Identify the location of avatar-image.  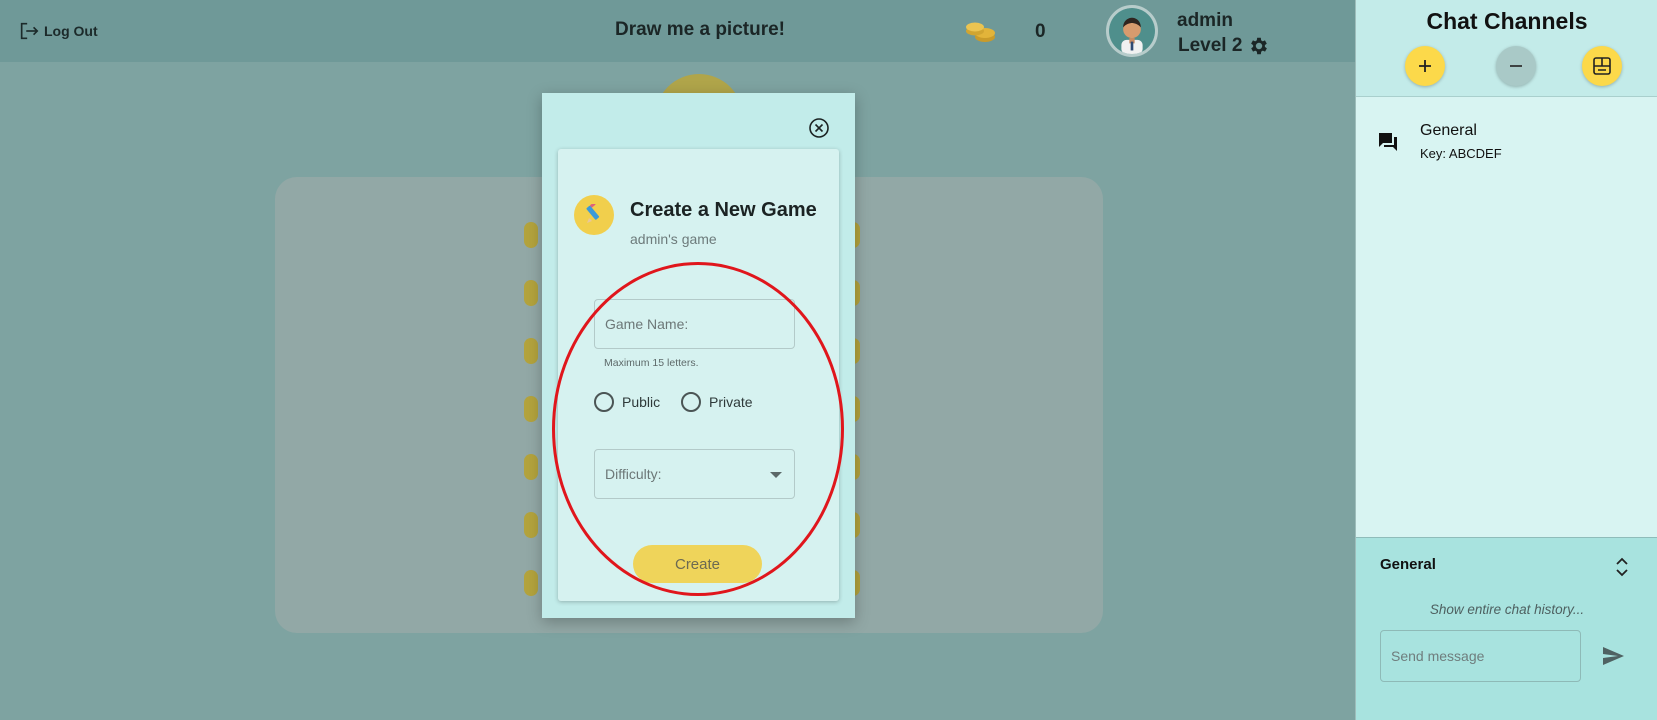
(1132, 31).